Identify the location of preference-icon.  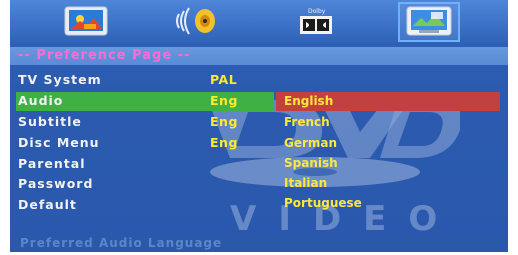
(429, 21).